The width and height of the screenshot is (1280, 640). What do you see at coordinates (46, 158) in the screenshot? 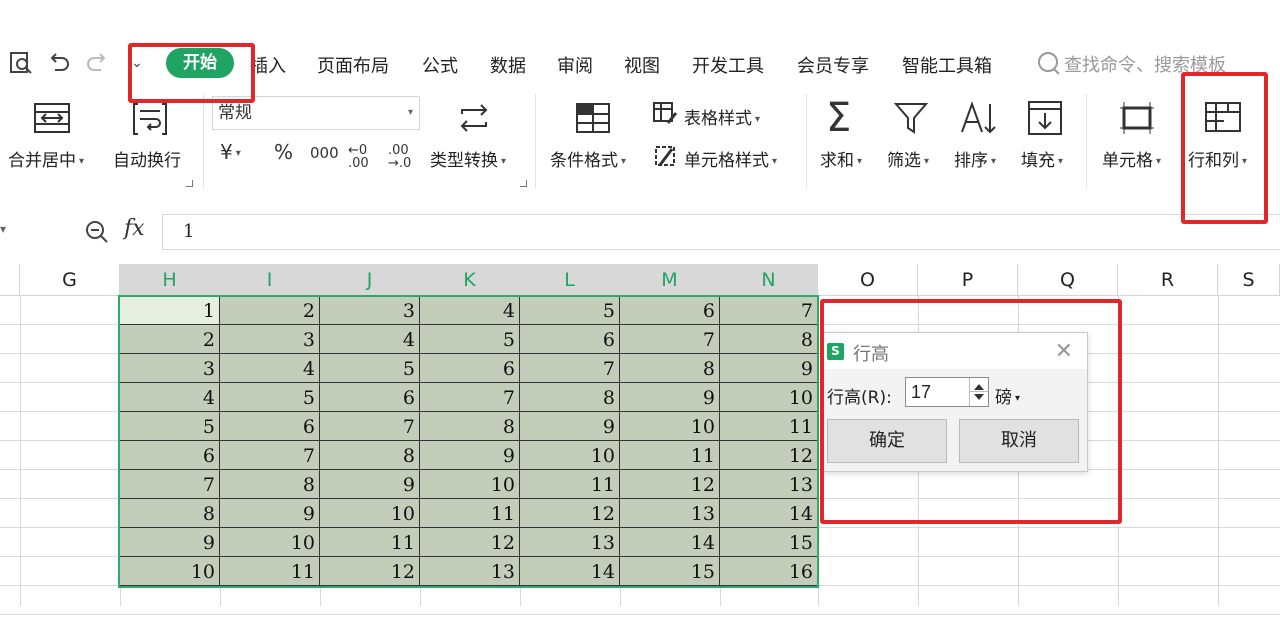
I see `merge-center-button: 合并居中 ▾` at bounding box center [46, 158].